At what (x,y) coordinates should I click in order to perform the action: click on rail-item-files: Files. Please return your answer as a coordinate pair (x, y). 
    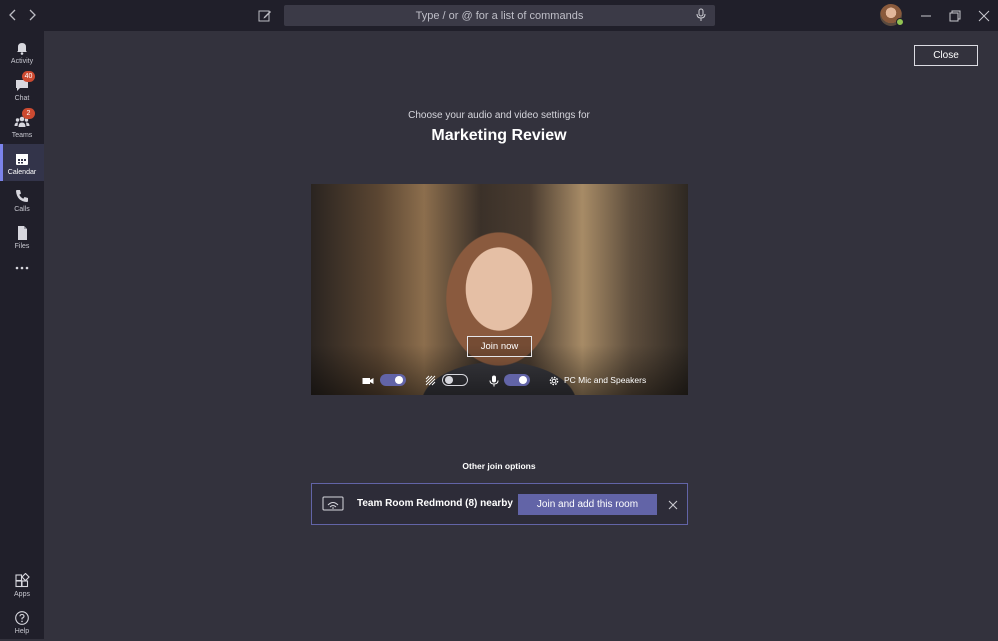
    Looking at the image, I should click on (22, 238).